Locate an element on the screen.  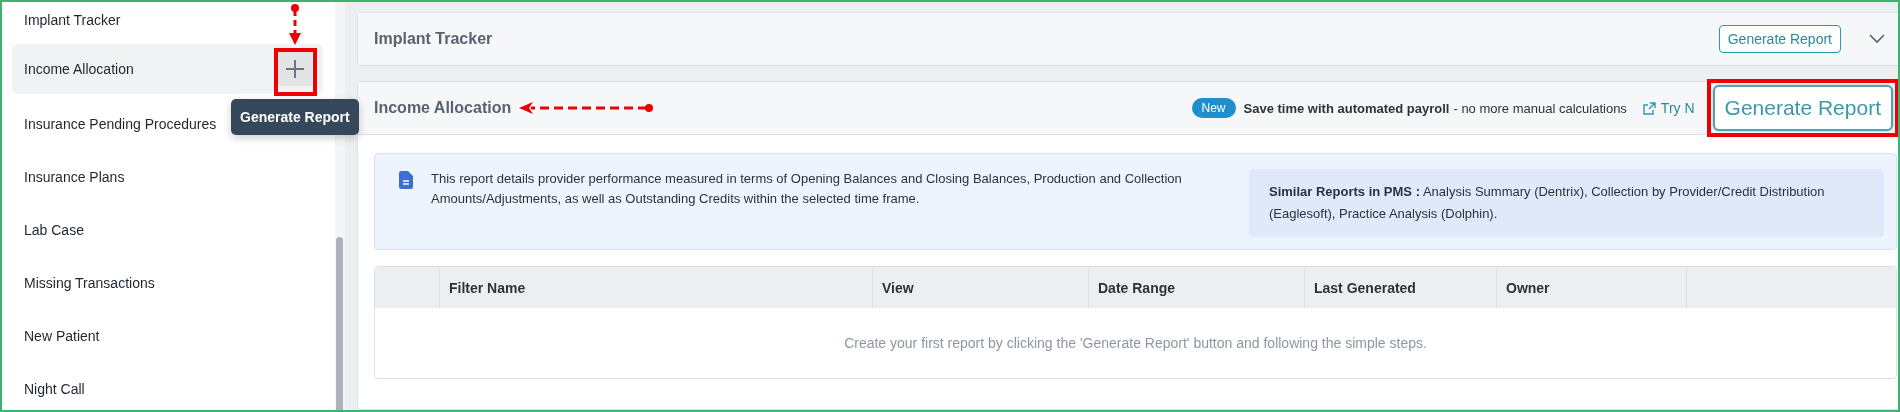
add-button is located at coordinates (295, 69).